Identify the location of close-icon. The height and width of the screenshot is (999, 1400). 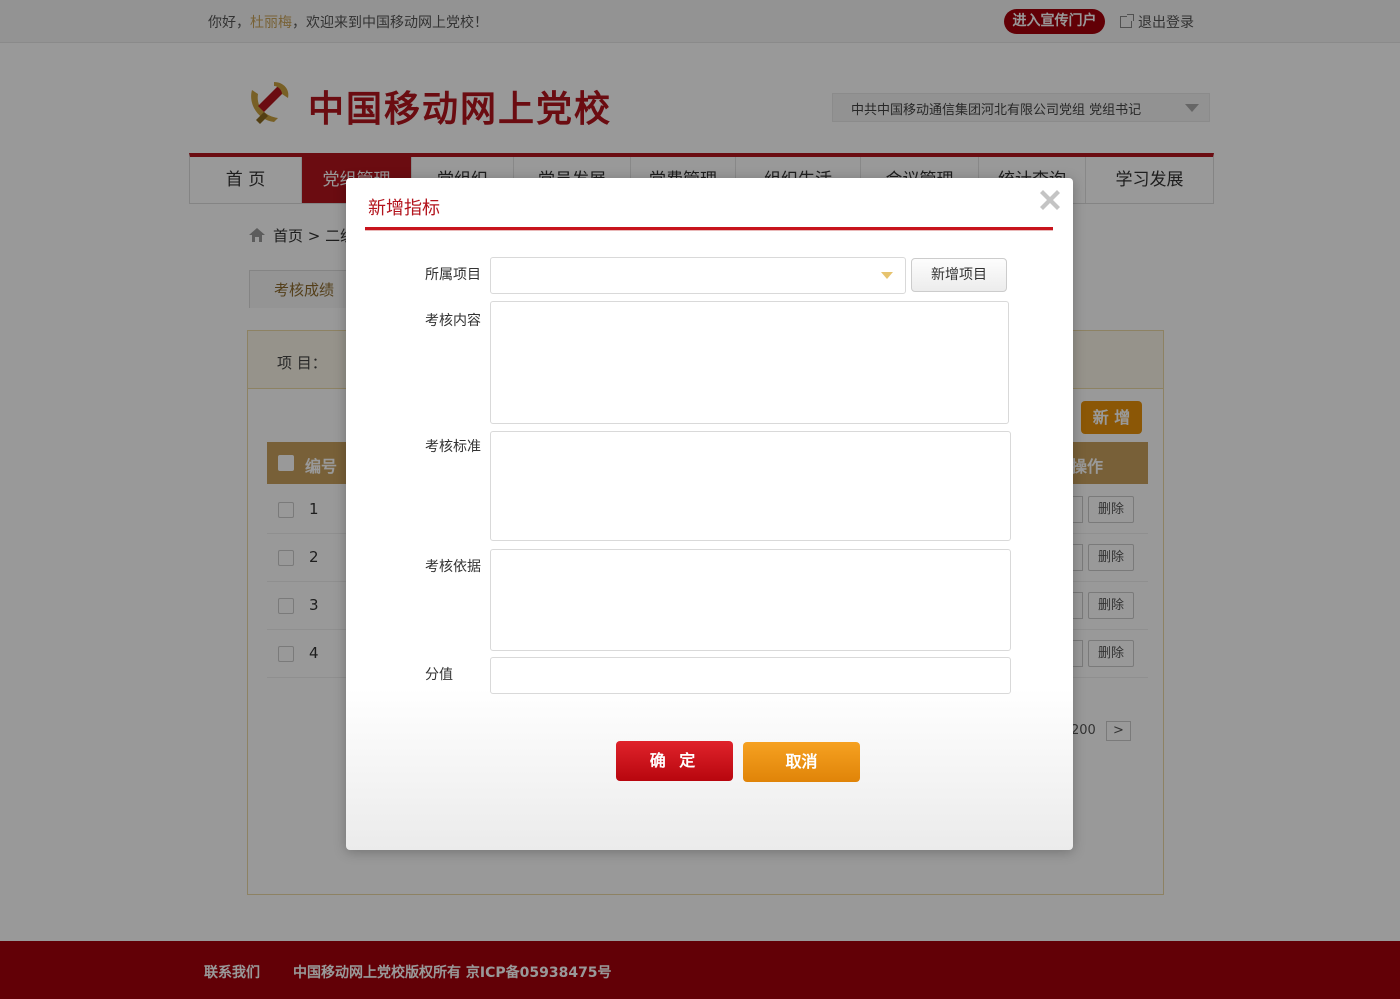
(1050, 200).